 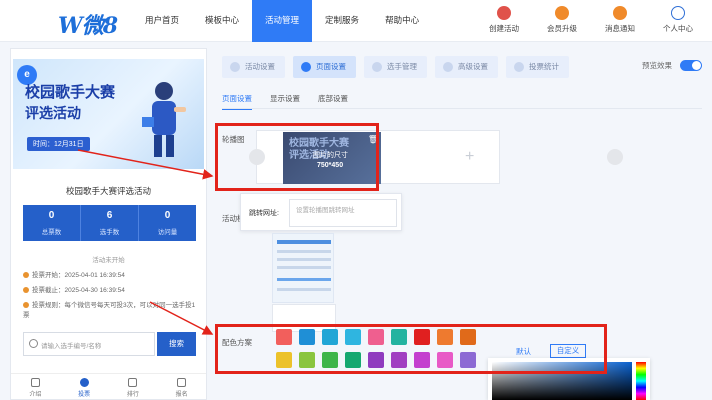 What do you see at coordinates (145, 242) in the screenshot?
I see `annotation-arrows` at bounding box center [145, 242].